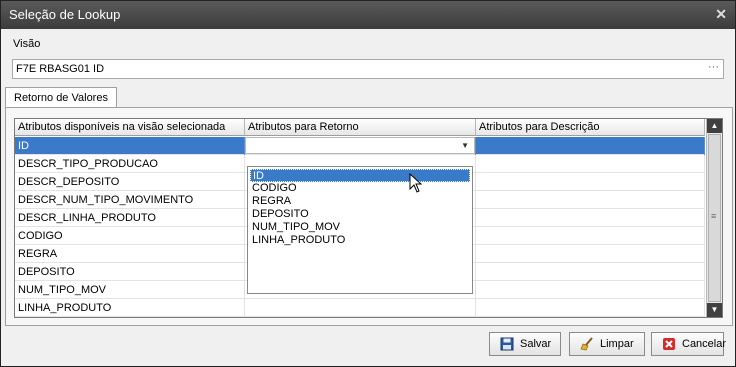  Describe the element at coordinates (130, 164) in the screenshot. I see `cell-attribute: DESCR_TIPO_PRODUCAO` at that location.